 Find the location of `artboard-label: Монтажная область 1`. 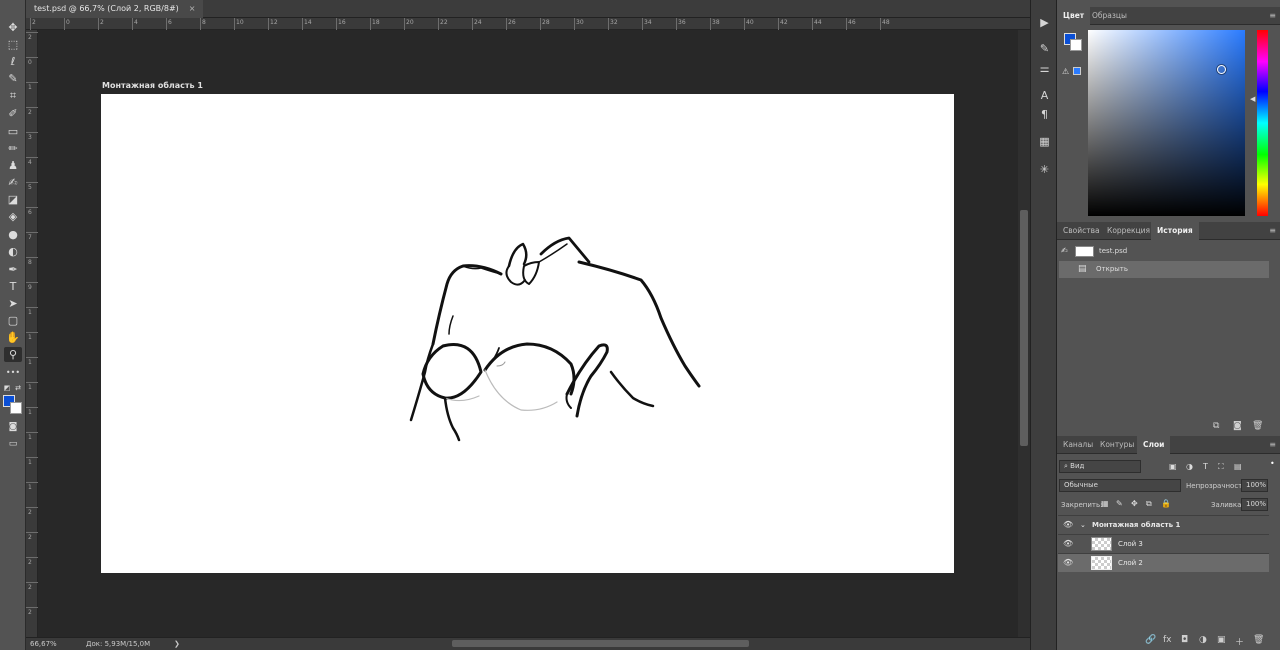

artboard-label: Монтажная область 1 is located at coordinates (152, 85).